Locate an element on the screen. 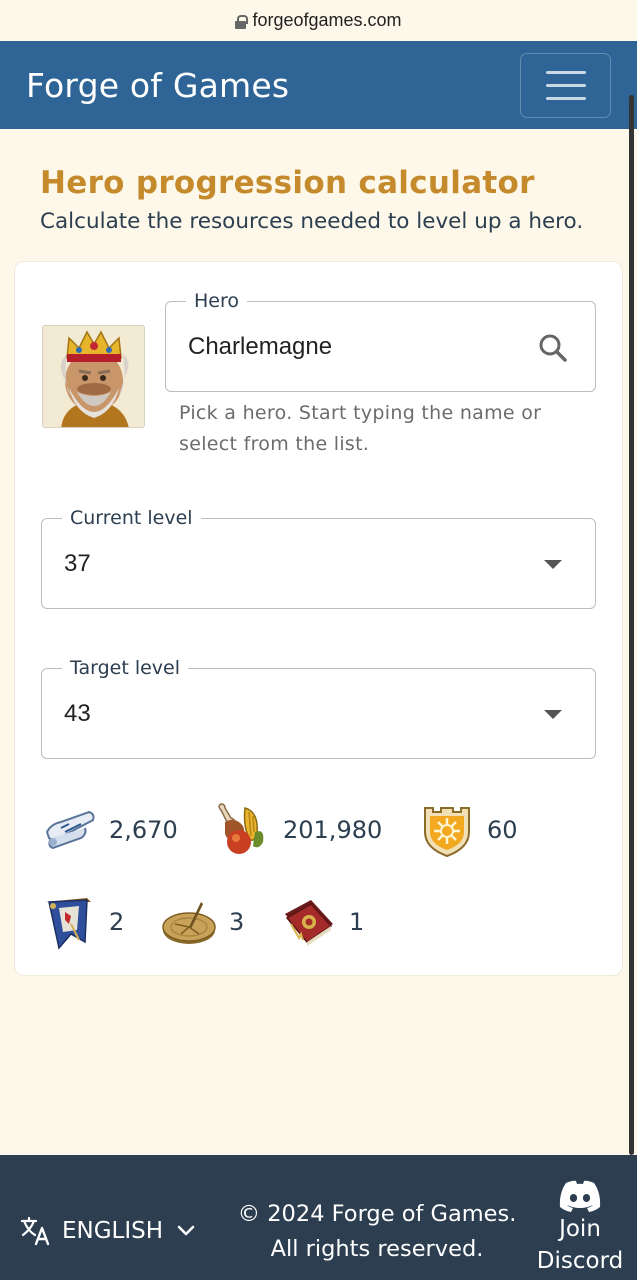 This screenshot has height=1280, width=637. discord-link: Join Discord is located at coordinates (580, 1228).